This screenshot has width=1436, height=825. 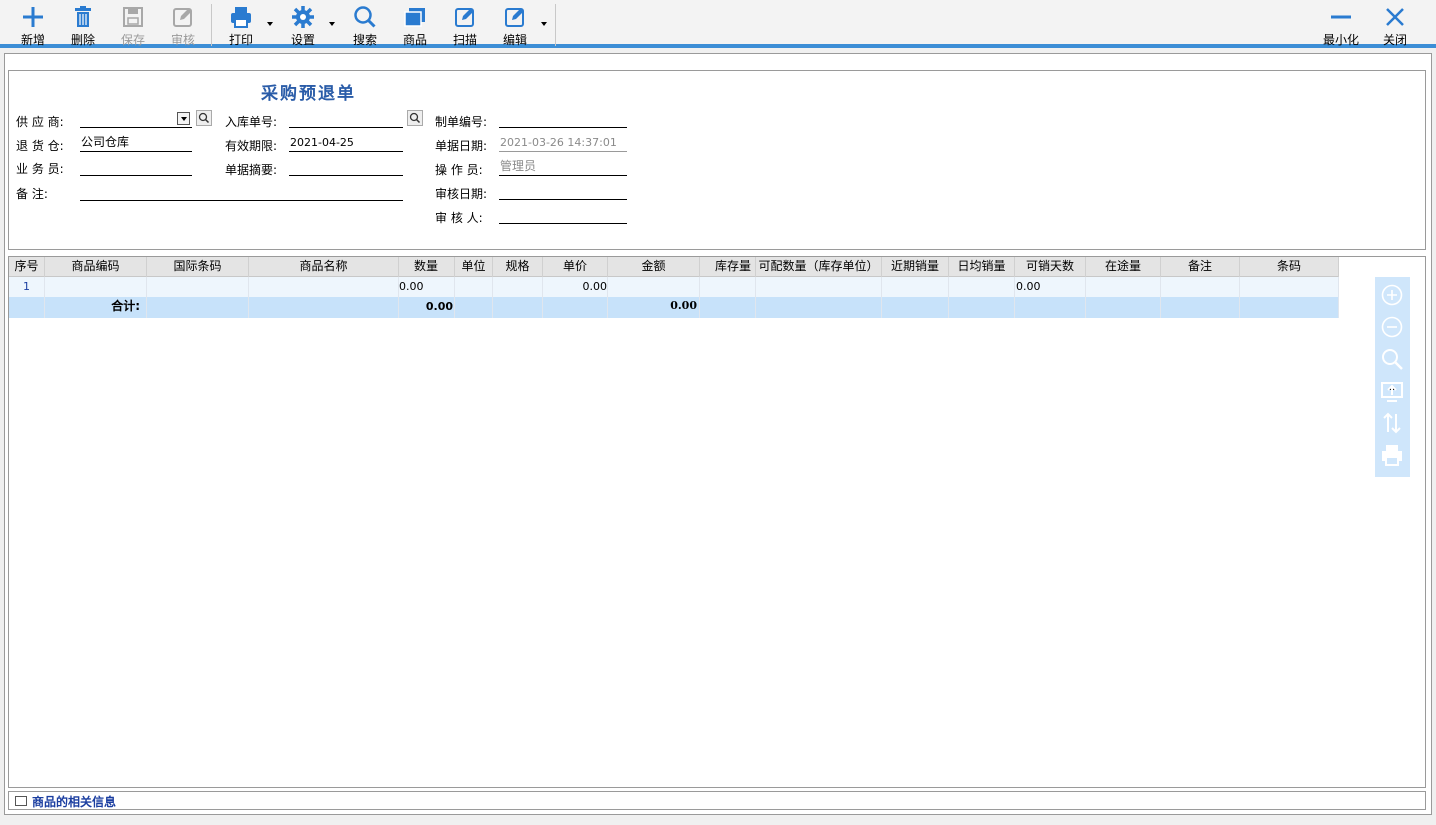 What do you see at coordinates (27, 307) in the screenshot?
I see `summary-index-cell` at bounding box center [27, 307].